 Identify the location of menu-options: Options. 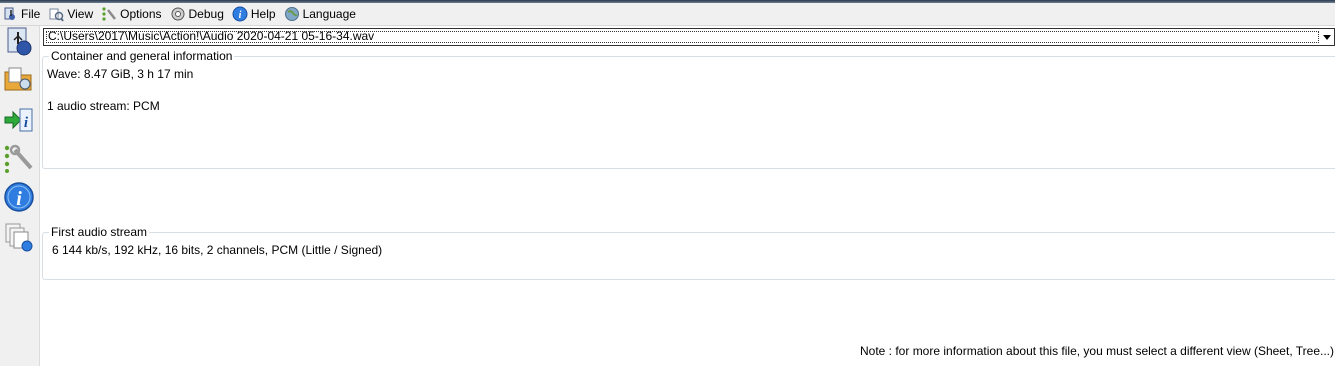
(132, 14).